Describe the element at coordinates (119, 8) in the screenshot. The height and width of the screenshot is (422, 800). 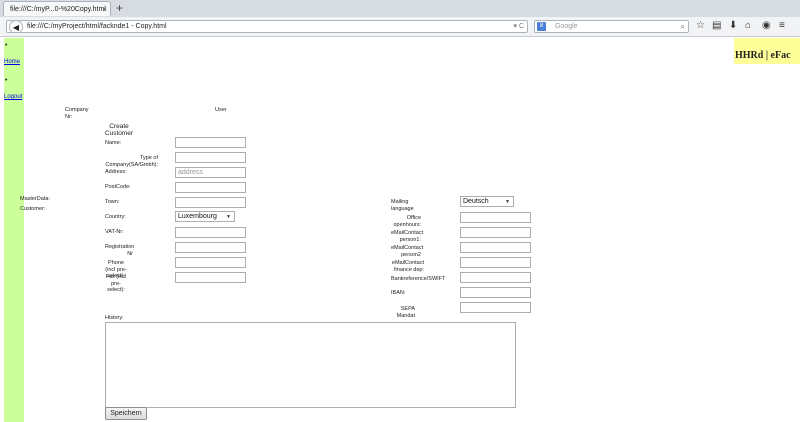
I see `new-tab-icon: +` at that location.